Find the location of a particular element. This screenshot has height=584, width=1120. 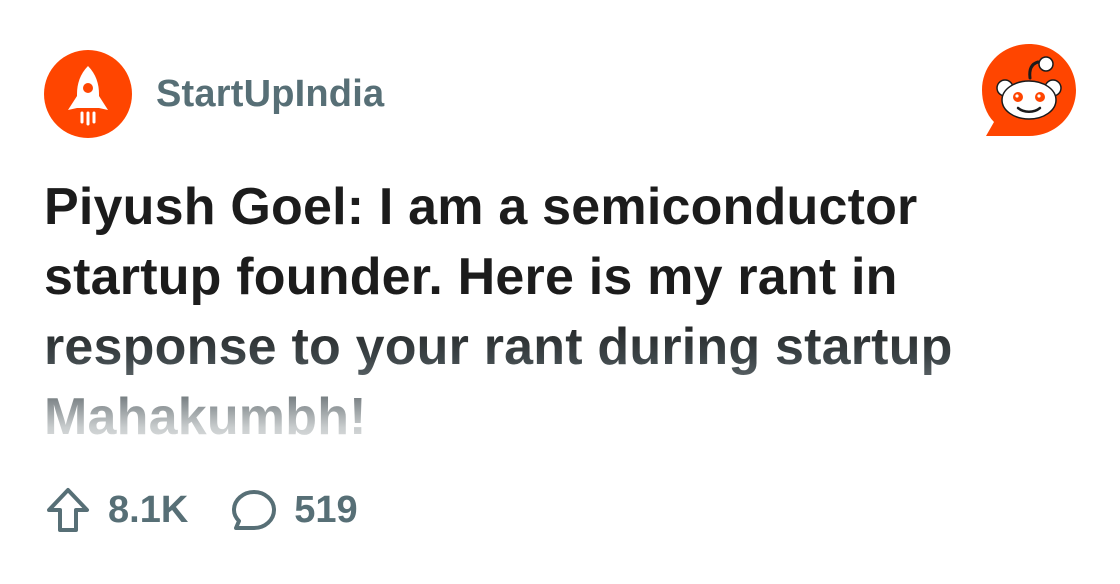

comment-bubble-icon is located at coordinates (254, 510).